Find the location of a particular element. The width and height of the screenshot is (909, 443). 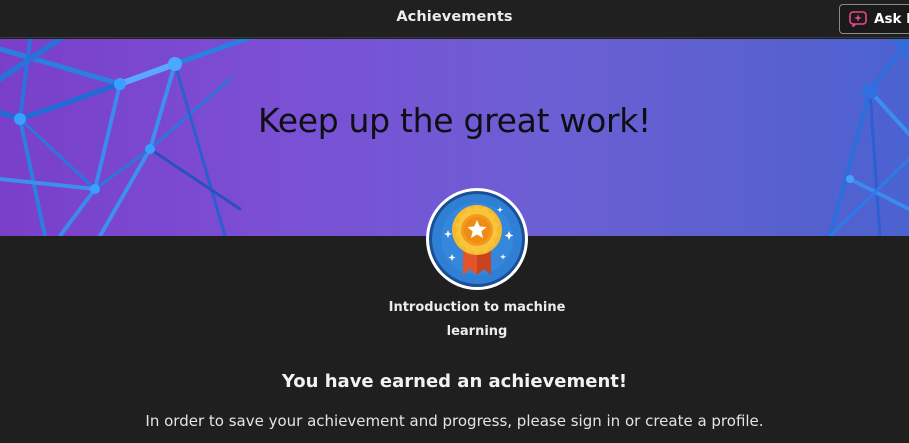

ask-learn-button: Ask L is located at coordinates (874, 19).